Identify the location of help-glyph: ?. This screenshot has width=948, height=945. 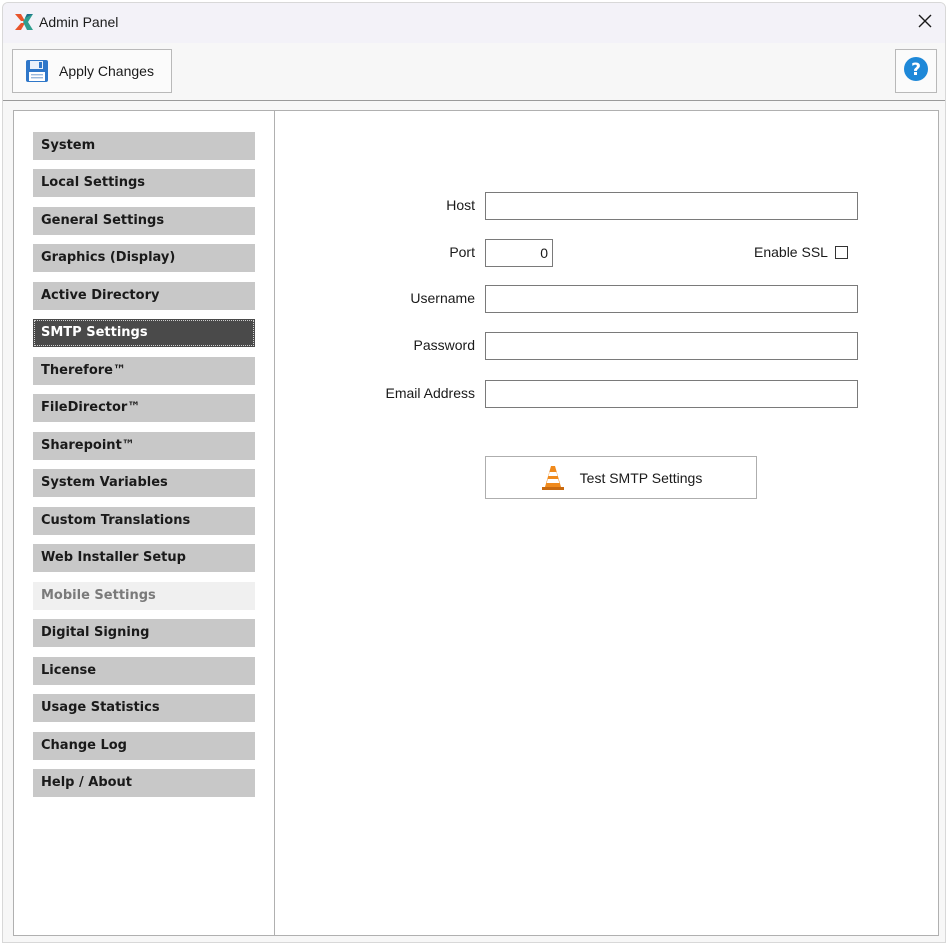
(916, 70).